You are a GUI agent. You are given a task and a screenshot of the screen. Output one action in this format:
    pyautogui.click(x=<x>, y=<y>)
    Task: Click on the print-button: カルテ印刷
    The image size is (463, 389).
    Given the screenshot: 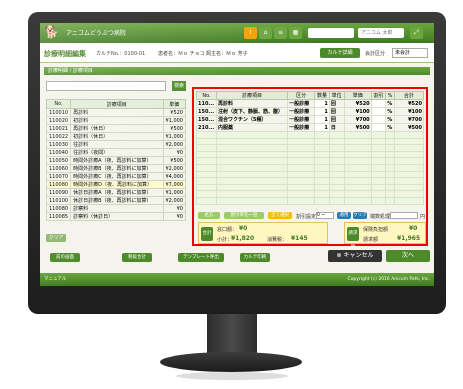 What is the action you would take?
    pyautogui.click(x=255, y=257)
    